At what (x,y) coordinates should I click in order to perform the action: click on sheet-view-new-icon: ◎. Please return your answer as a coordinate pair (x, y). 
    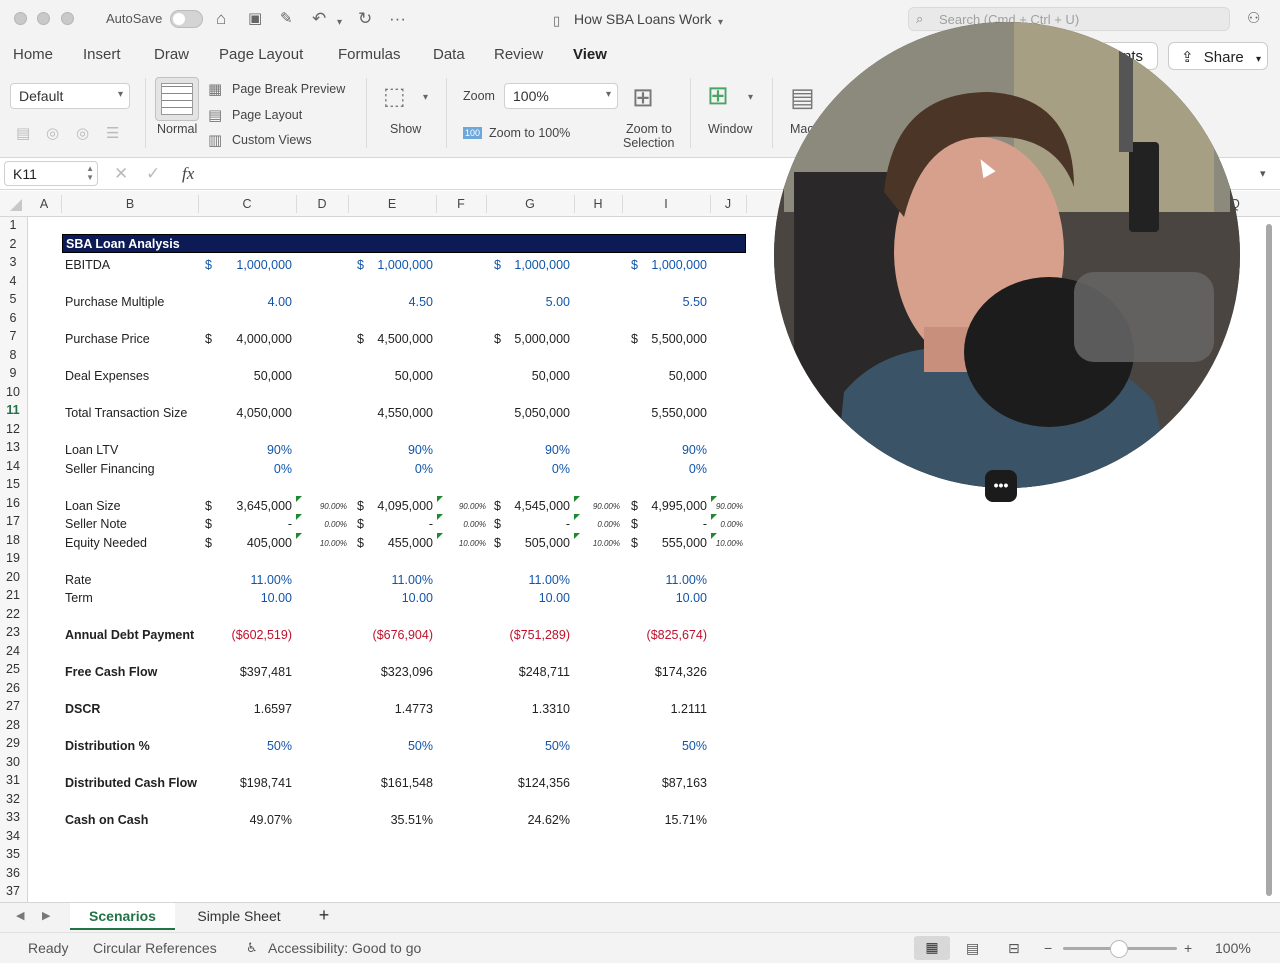
    Looking at the image, I should click on (82, 133).